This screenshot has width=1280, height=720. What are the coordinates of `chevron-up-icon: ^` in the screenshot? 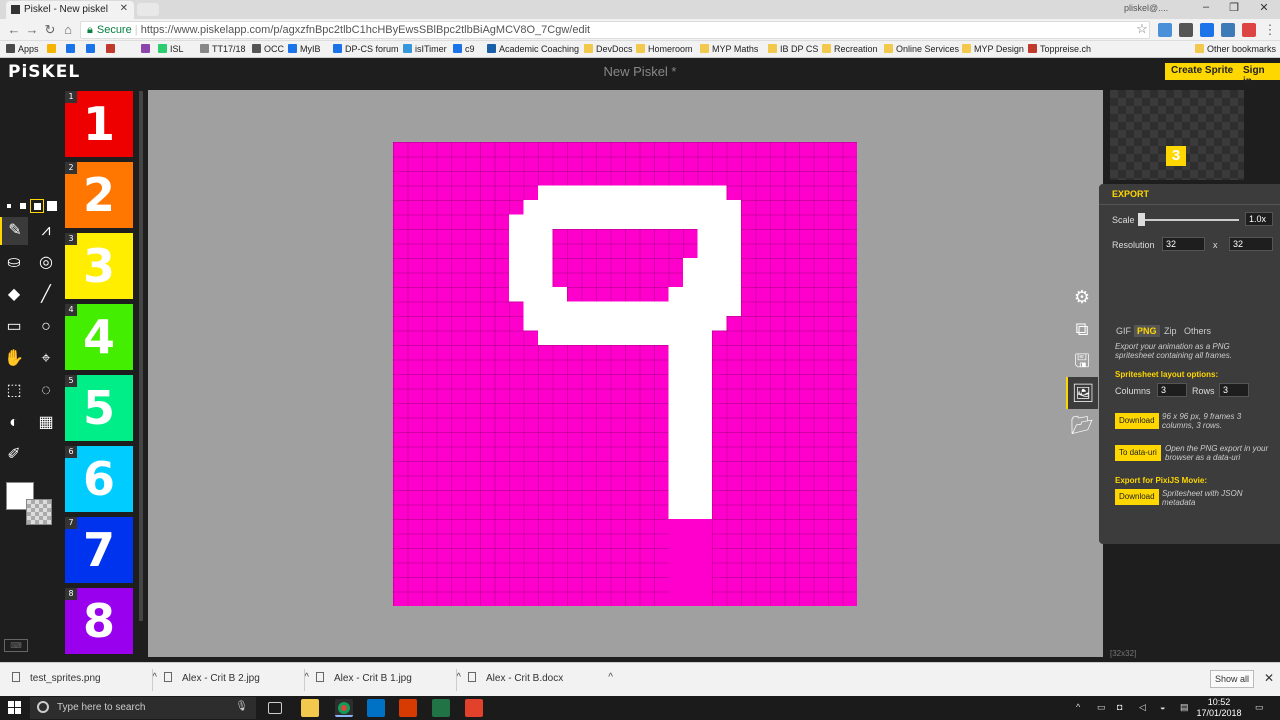 It's located at (1081, 707).